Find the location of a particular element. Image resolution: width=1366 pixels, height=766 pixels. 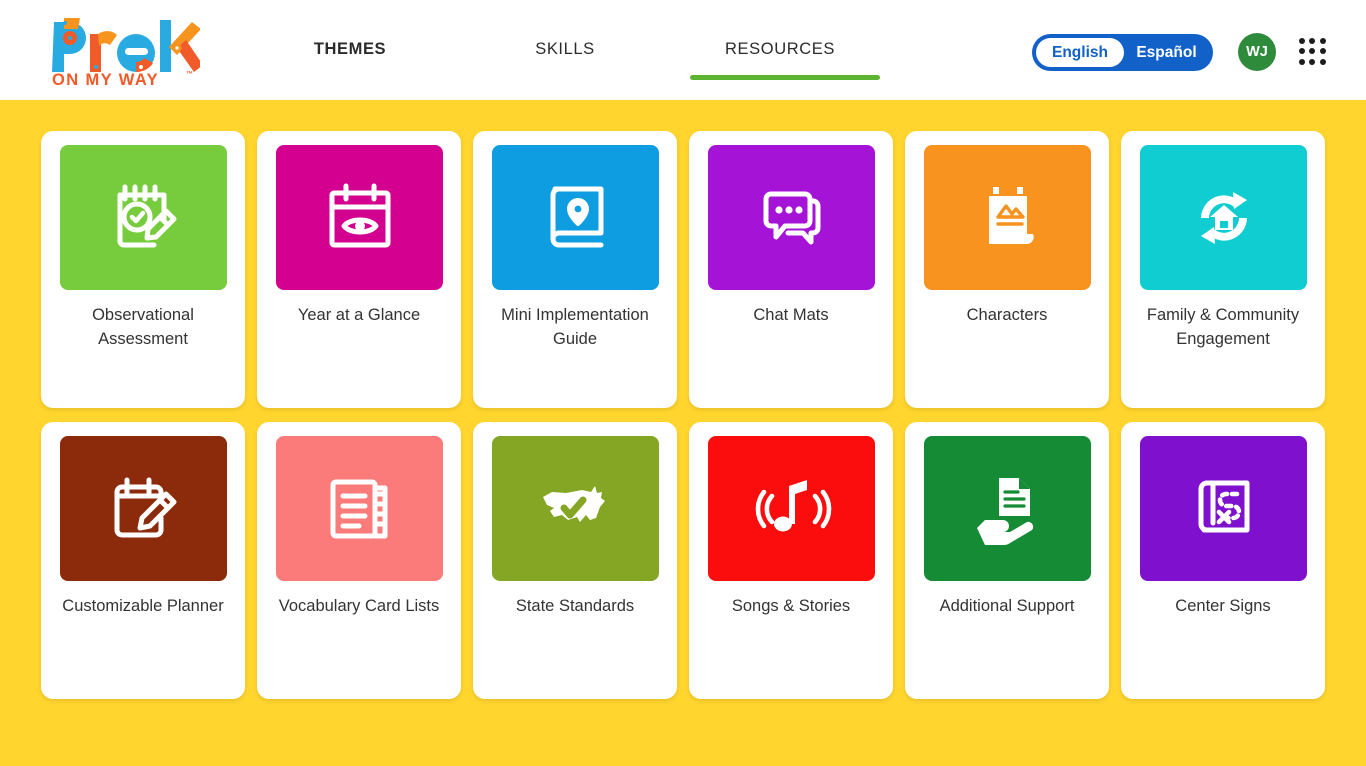

resource-card-label: Vocabulary Card Lists is located at coordinates (359, 606).